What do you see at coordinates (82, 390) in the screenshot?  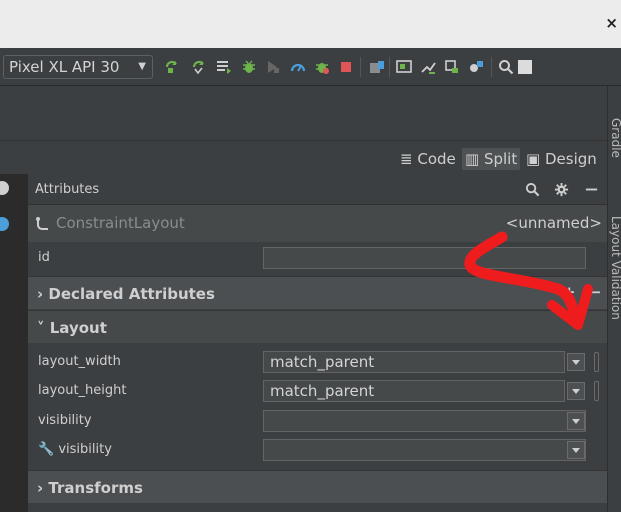 I see `layout-height-label: layout_height` at bounding box center [82, 390].